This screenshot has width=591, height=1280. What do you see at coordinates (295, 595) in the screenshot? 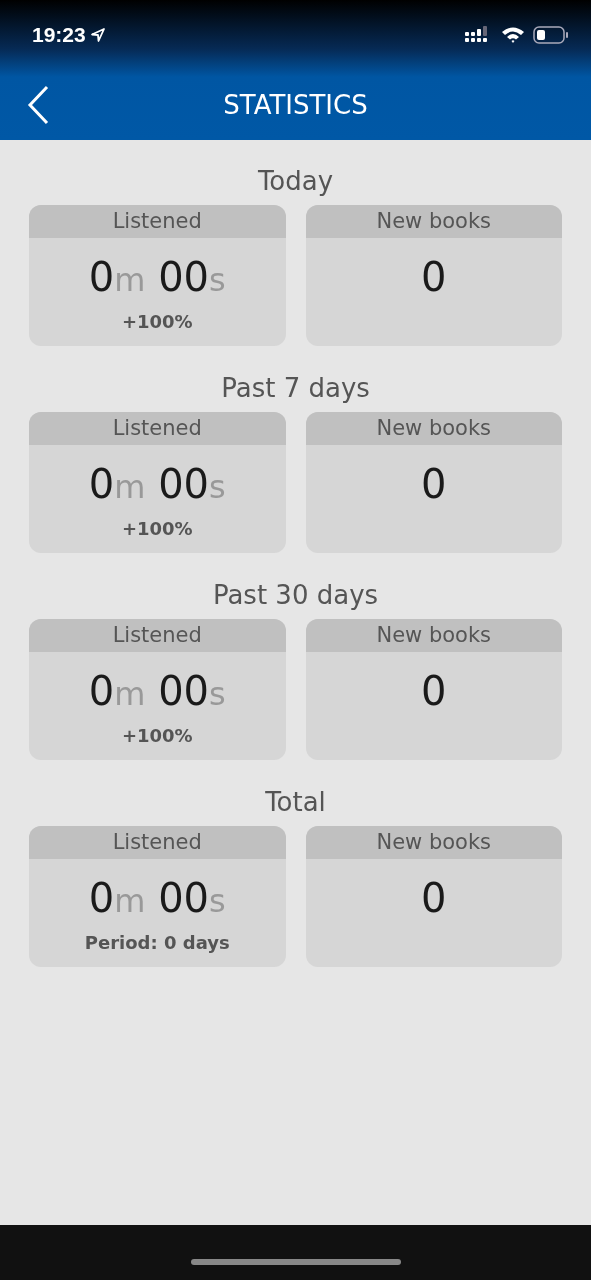
I see `section-title: Past 30 days` at bounding box center [295, 595].